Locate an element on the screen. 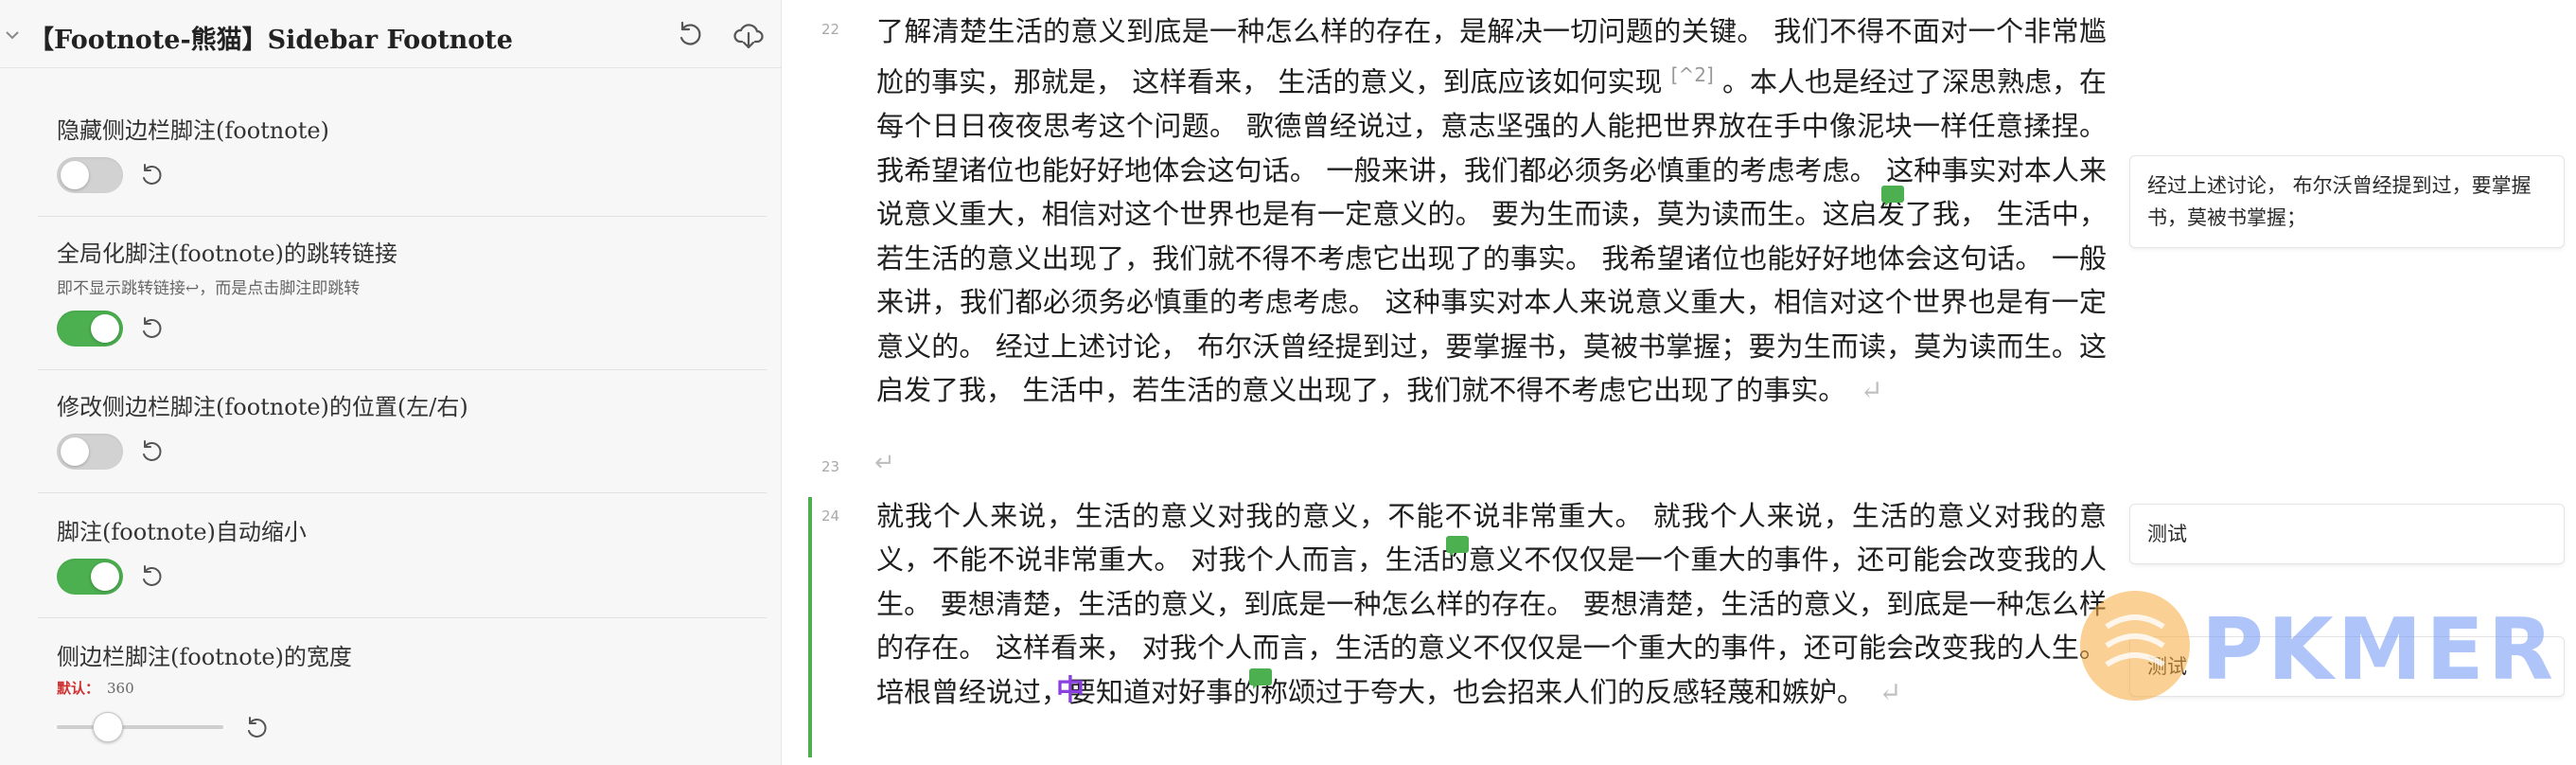 Image resolution: width=2576 pixels, height=765 pixels. width-slider-thumb is located at coordinates (107, 727).